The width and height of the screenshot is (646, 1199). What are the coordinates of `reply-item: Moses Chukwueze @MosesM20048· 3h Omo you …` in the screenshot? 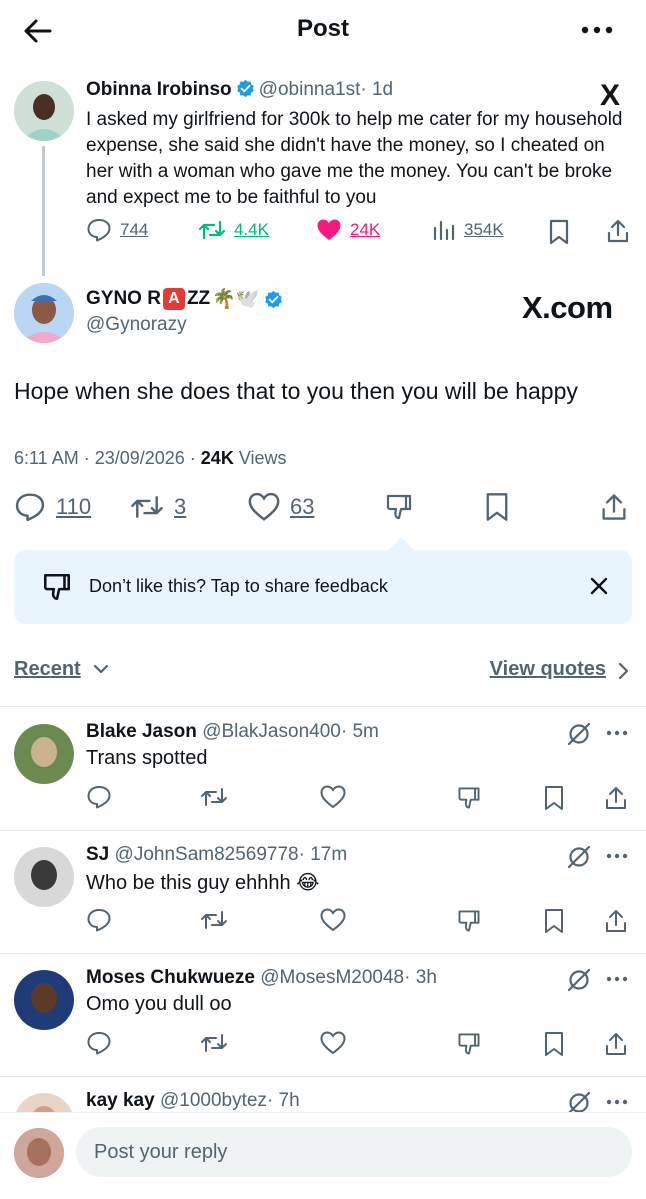 It's located at (323, 1014).